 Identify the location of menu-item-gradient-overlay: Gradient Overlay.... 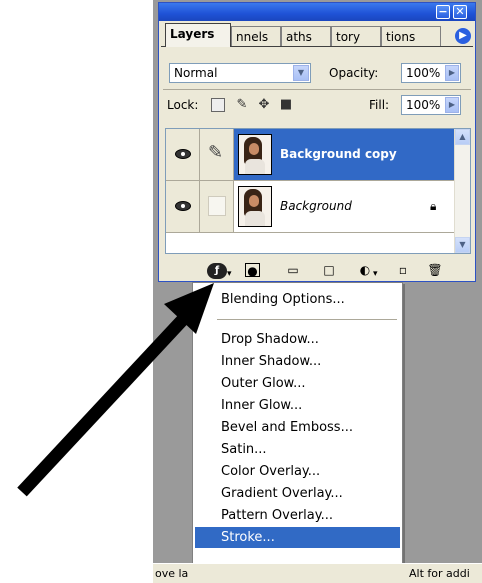
(297, 493).